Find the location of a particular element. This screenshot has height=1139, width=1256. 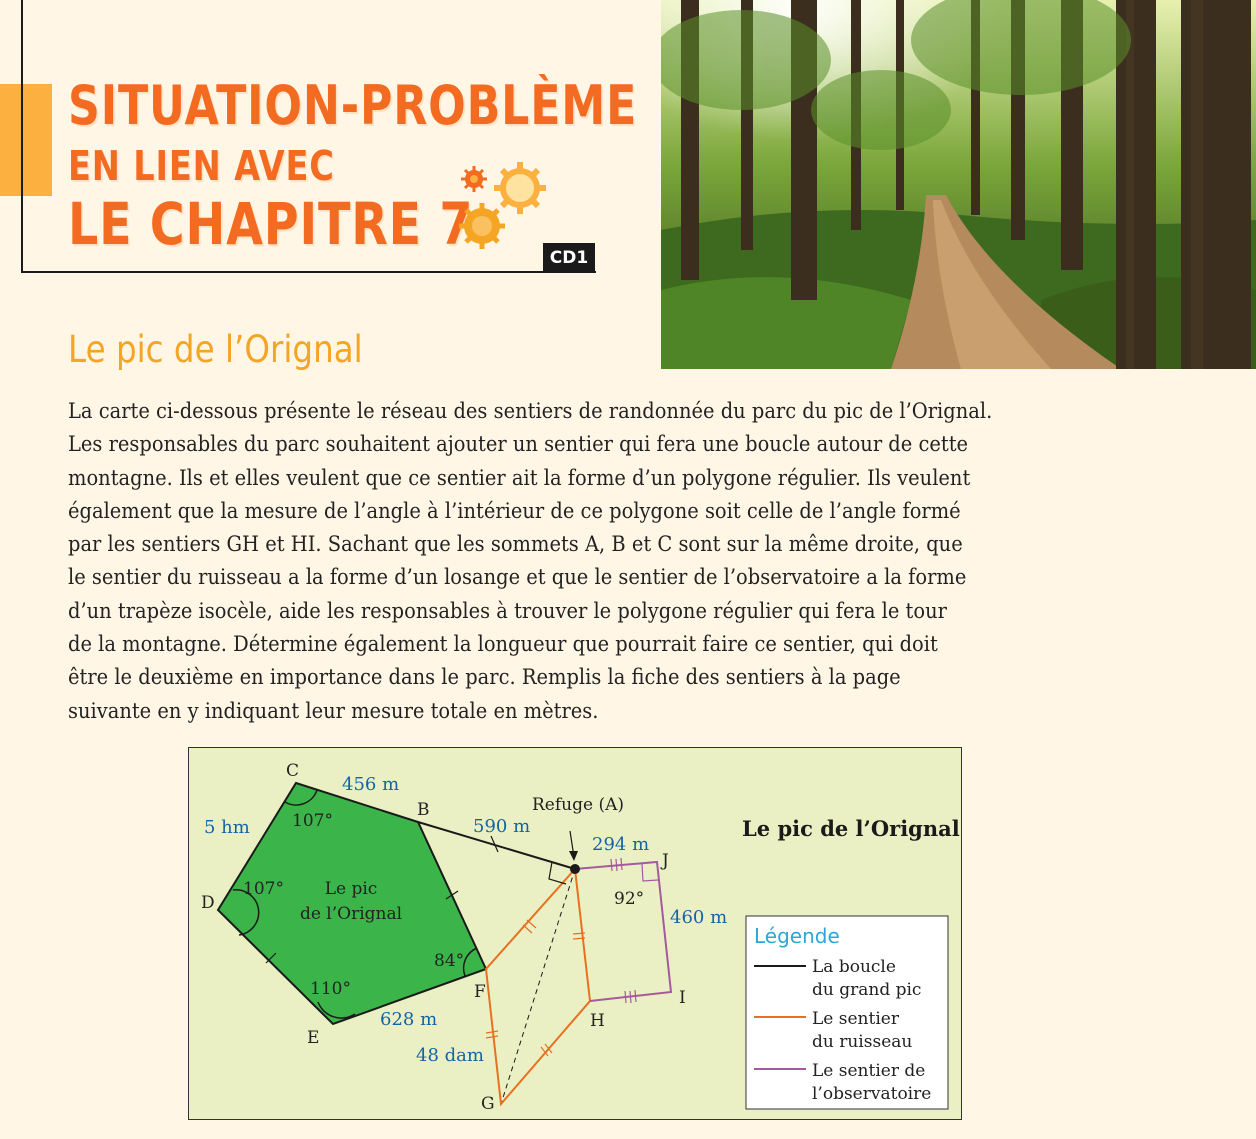

point-label-j: J is located at coordinates (664, 861).